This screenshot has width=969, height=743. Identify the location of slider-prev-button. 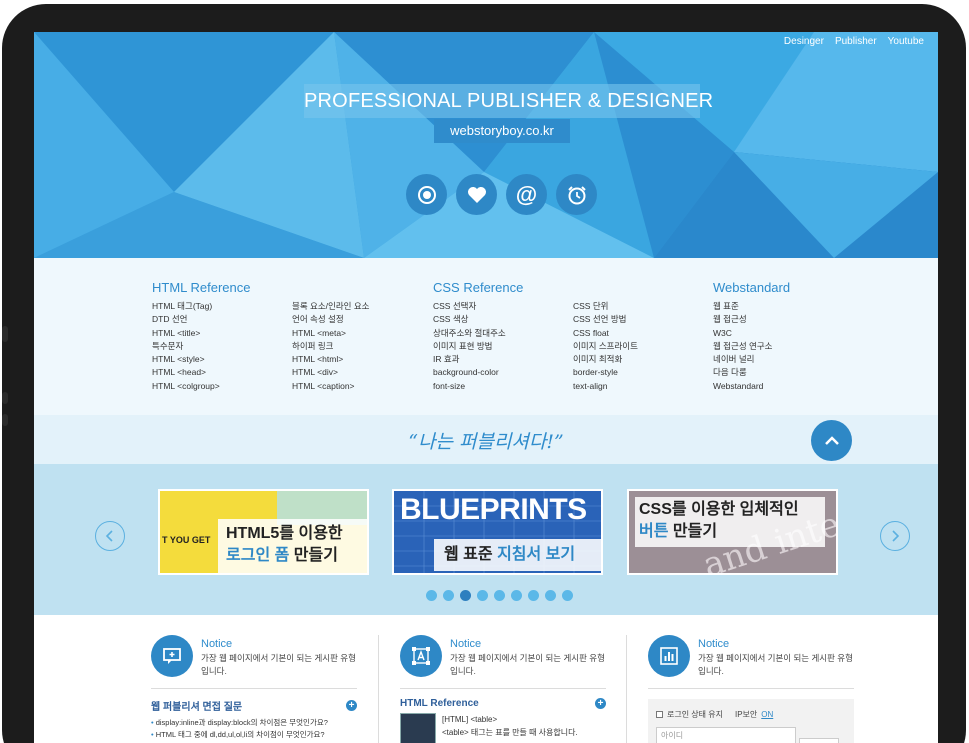
(110, 536).